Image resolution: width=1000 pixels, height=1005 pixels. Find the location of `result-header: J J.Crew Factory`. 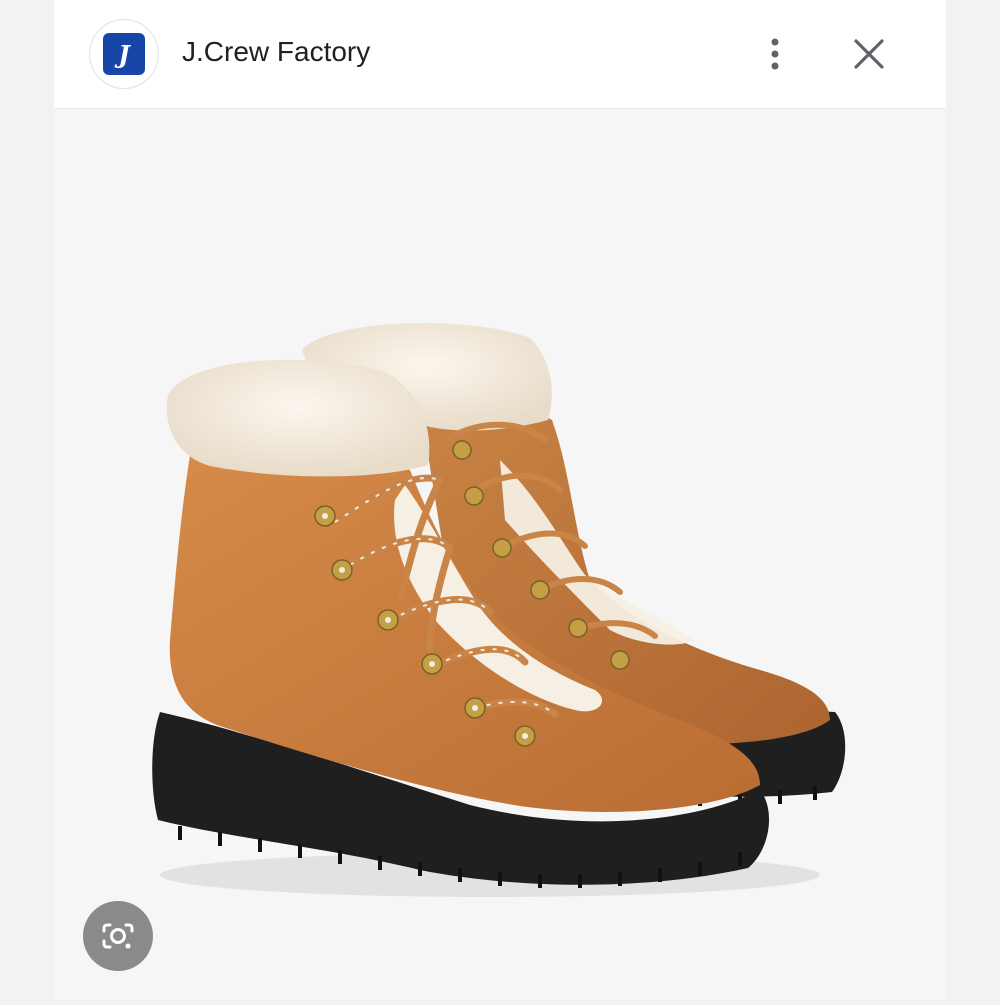

result-header: J J.Crew Factory is located at coordinates (500, 54).